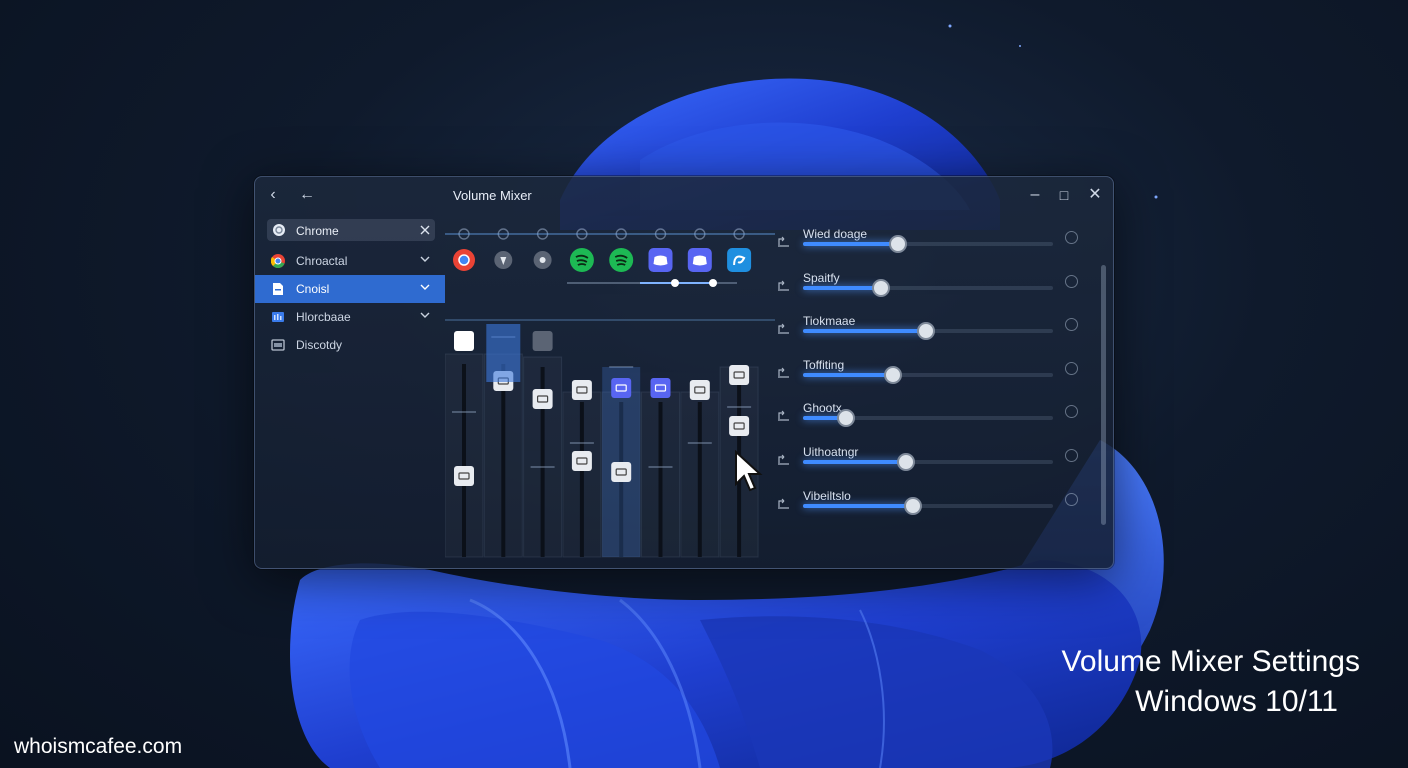 The height and width of the screenshot is (768, 1408). Describe the element at coordinates (827, 495) in the screenshot. I see `app-slider-label: Vibeiltslo` at that location.